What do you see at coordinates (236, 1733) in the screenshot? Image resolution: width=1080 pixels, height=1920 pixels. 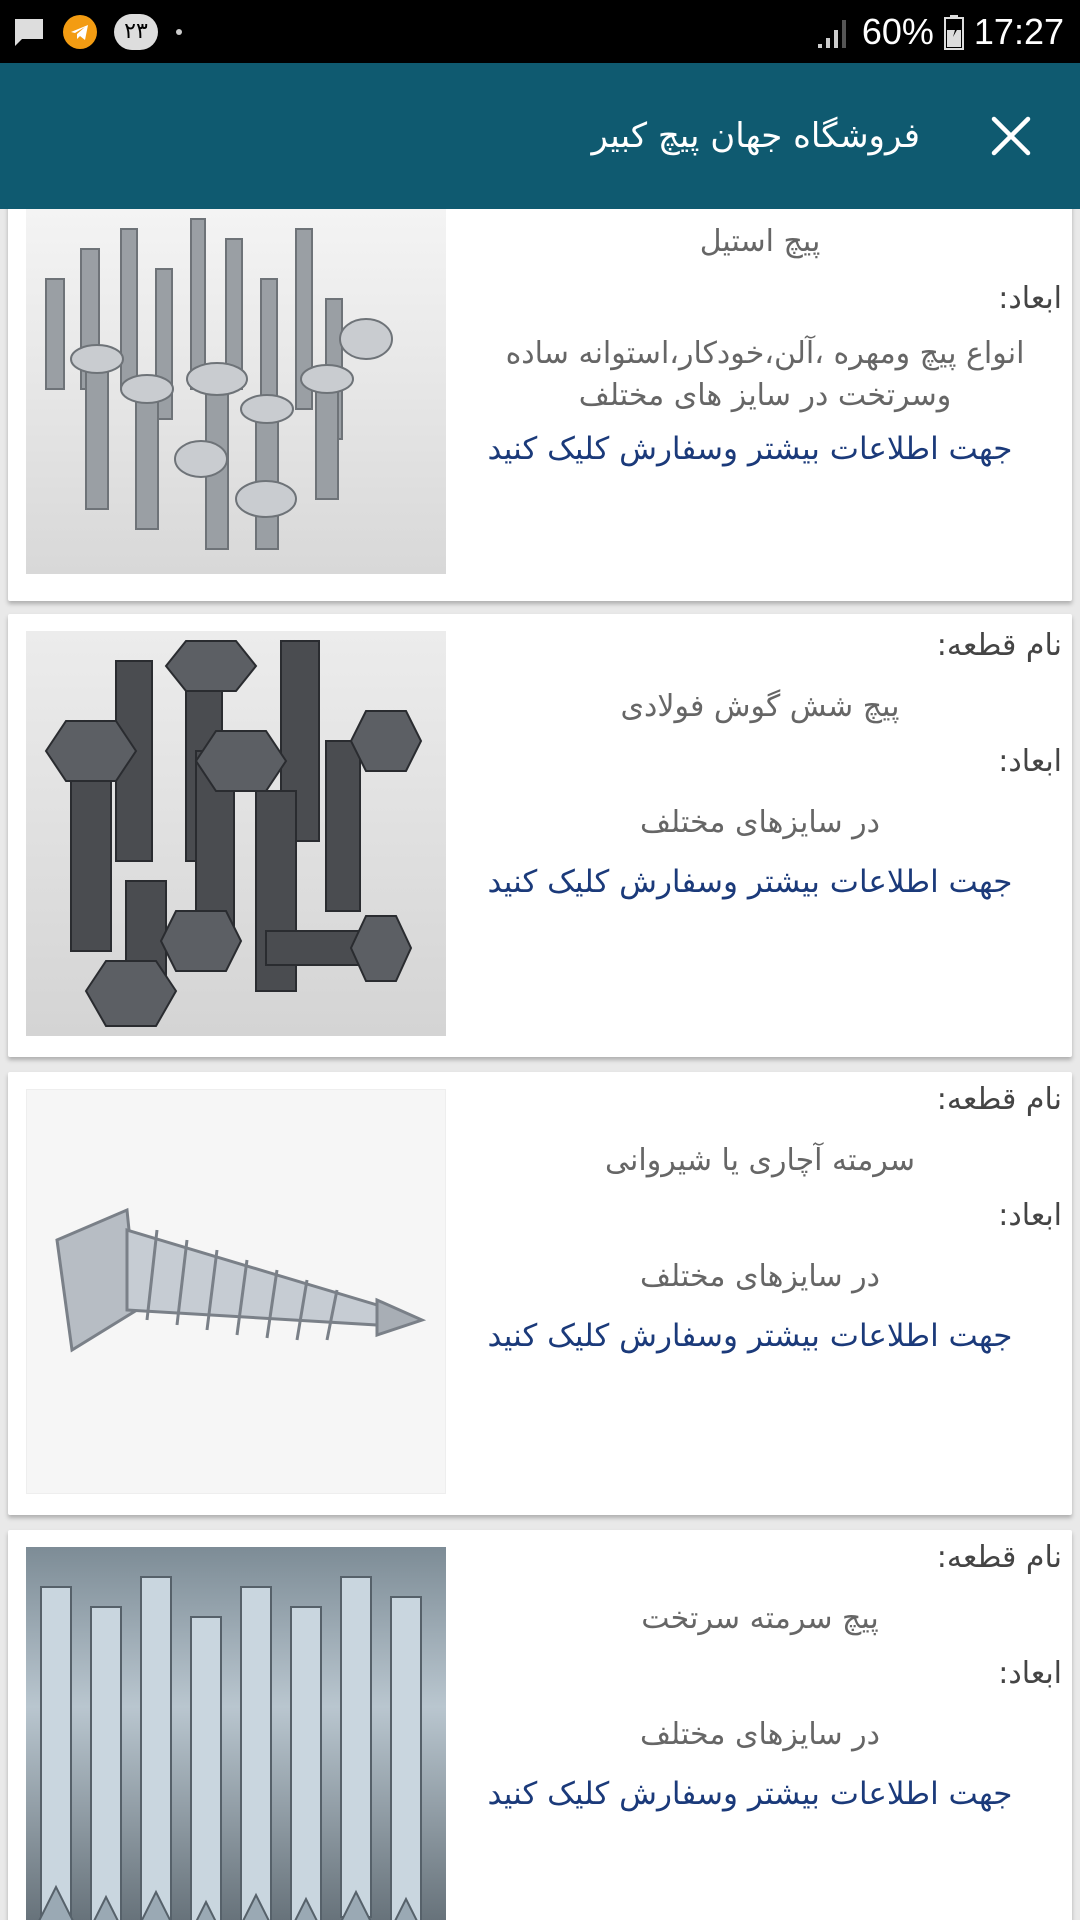 I see `product-image-flat-head-screws` at bounding box center [236, 1733].